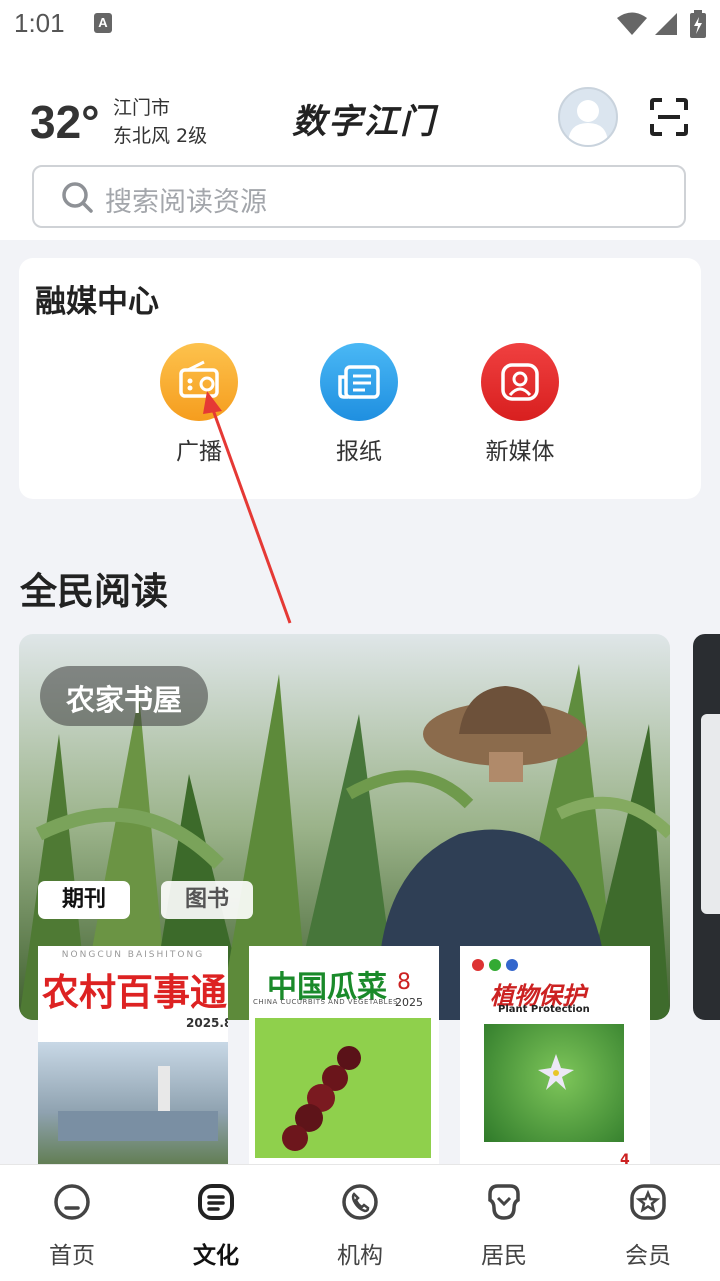 This screenshot has width=720, height=1281. I want to click on nav-home: 首页, so click(72, 1222).